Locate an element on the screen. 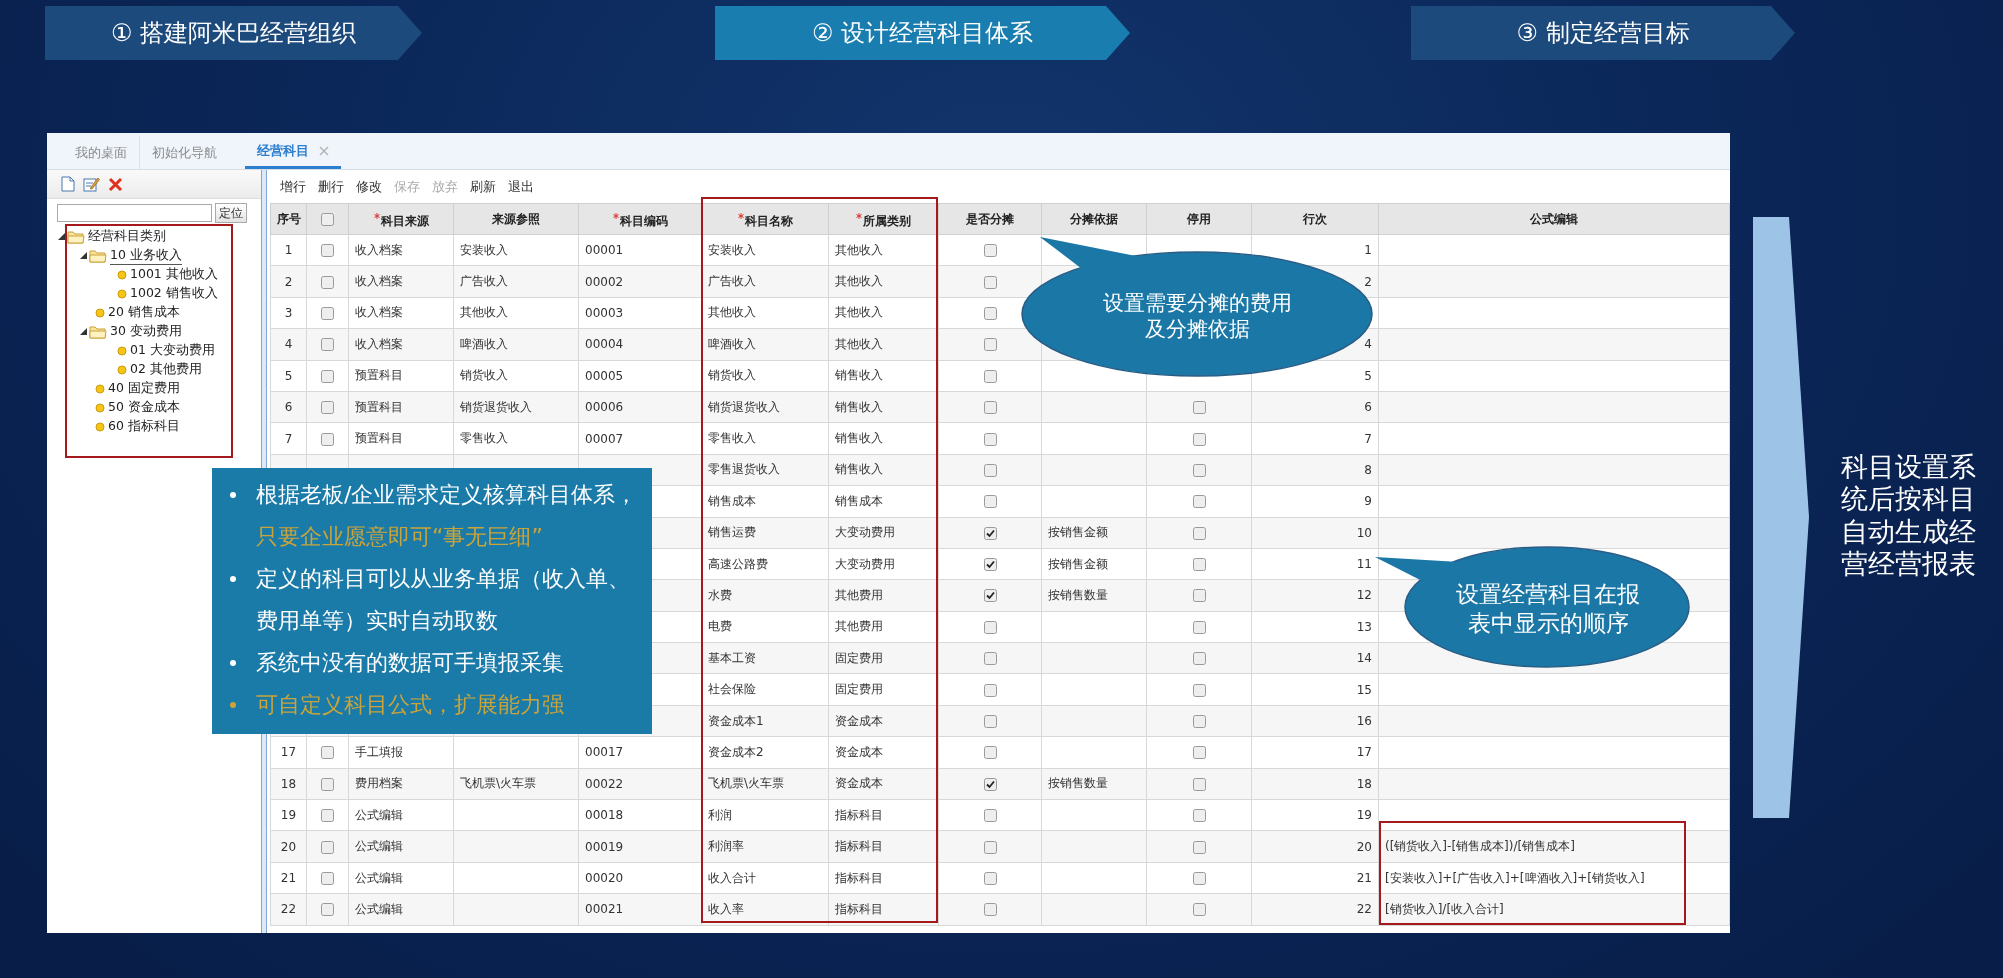 The image size is (2003, 978). table-cell: 费用档案 is located at coordinates (401, 784).